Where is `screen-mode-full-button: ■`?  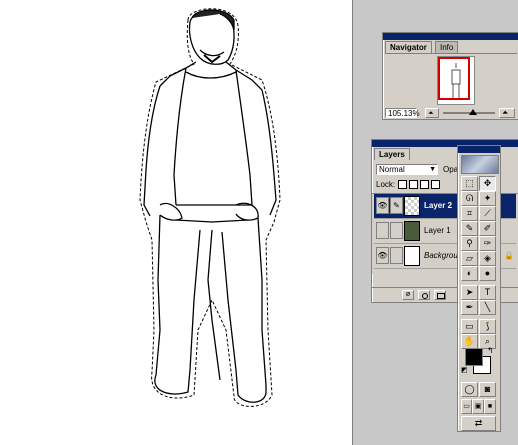
screen-mode-full-button: ■ is located at coordinates (490, 406).